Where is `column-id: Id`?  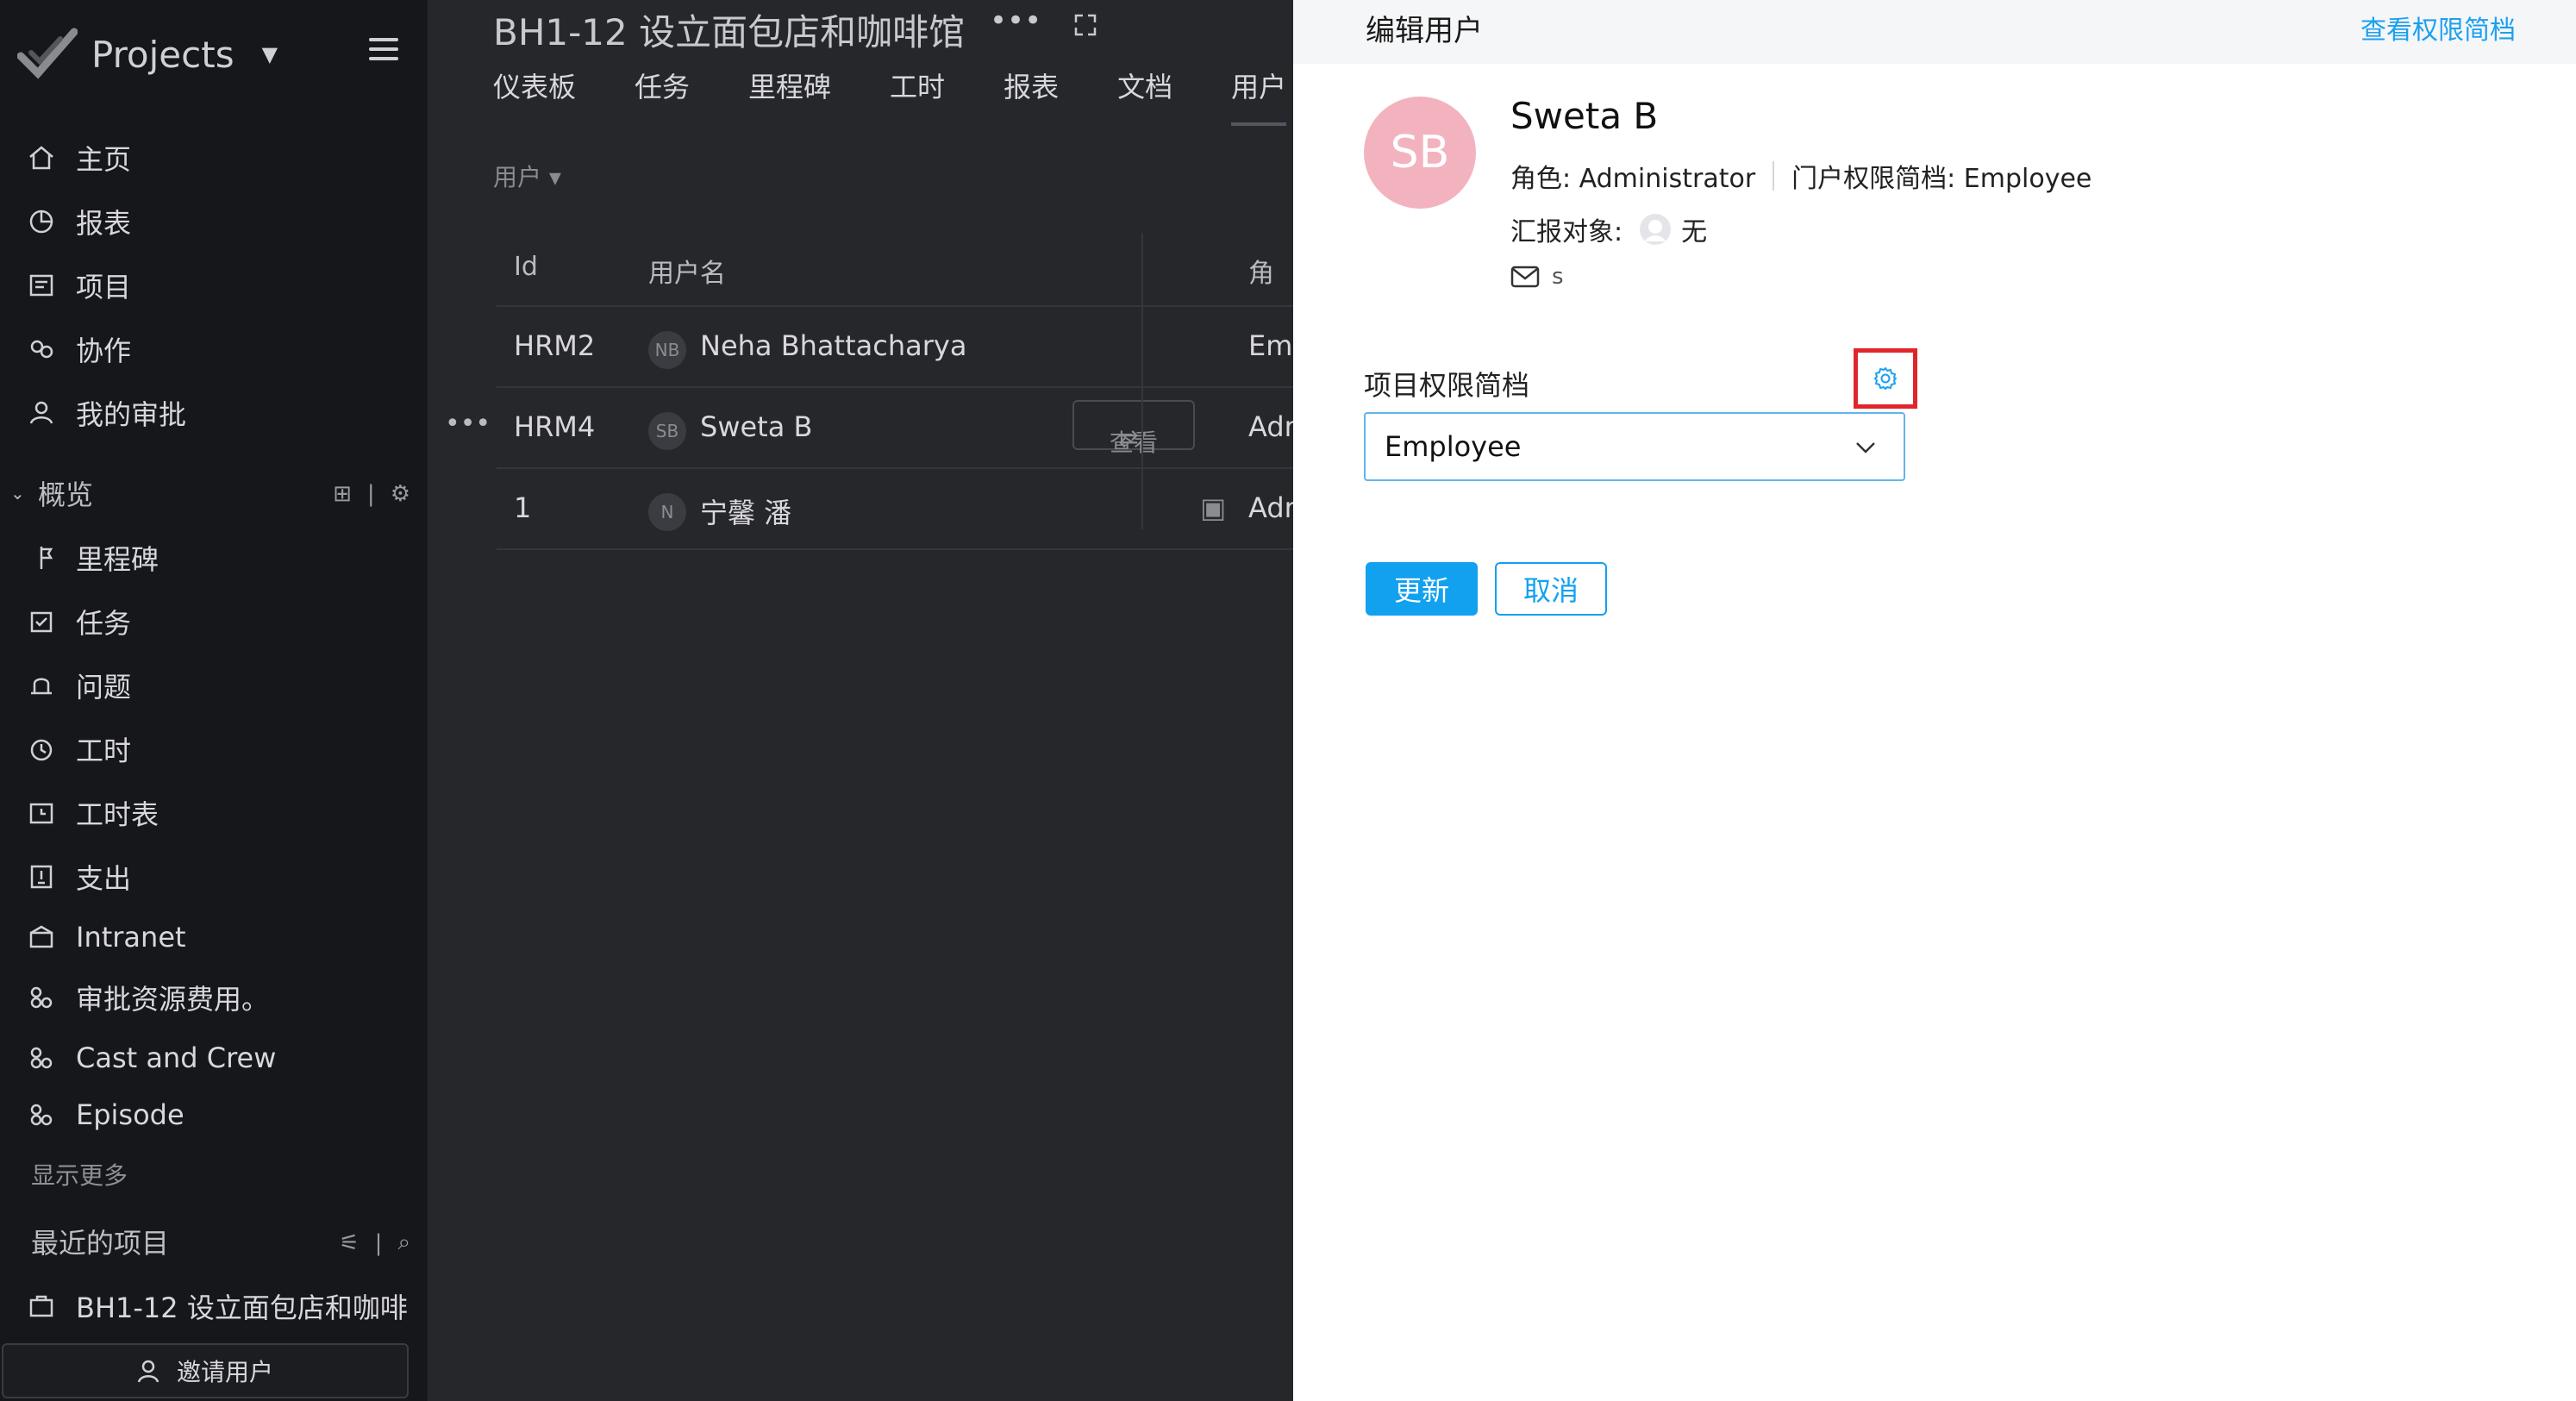 column-id: Id is located at coordinates (526, 267).